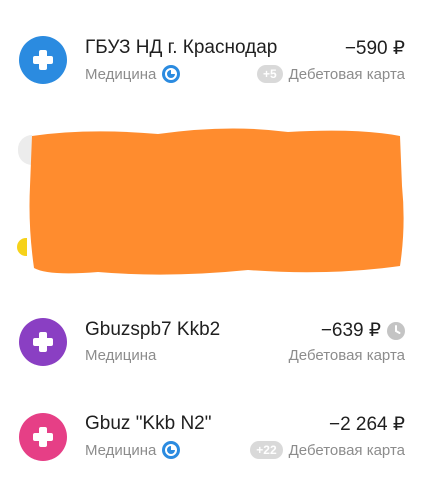 The image size is (423, 500). Describe the element at coordinates (396, 330) in the screenshot. I see `clock-icon` at that location.